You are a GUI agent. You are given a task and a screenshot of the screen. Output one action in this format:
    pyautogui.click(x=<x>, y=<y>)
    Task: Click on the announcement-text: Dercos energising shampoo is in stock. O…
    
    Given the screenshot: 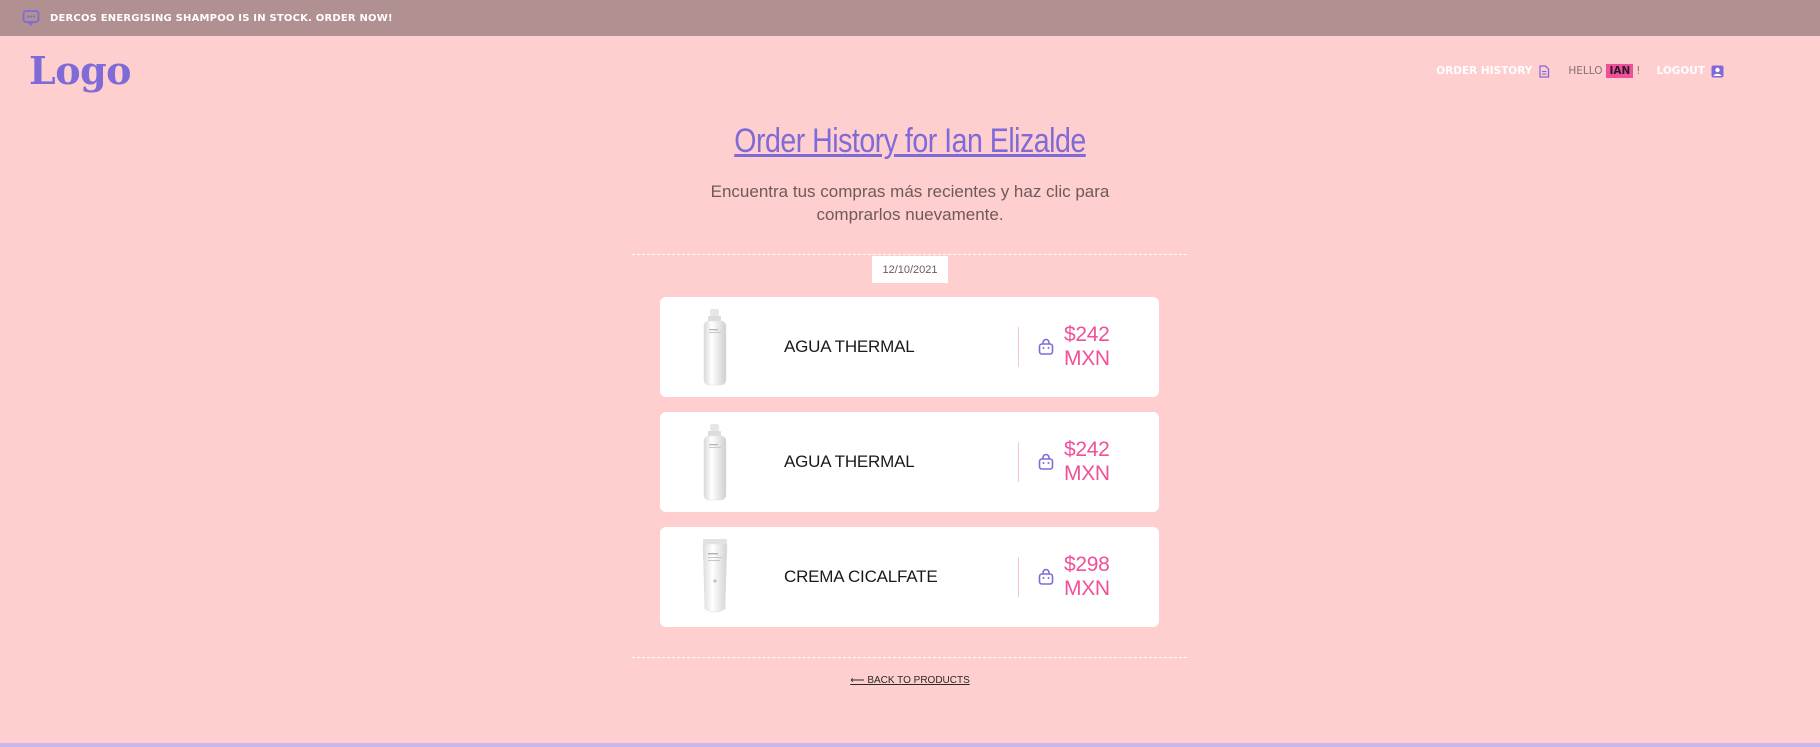 What is the action you would take?
    pyautogui.click(x=221, y=18)
    